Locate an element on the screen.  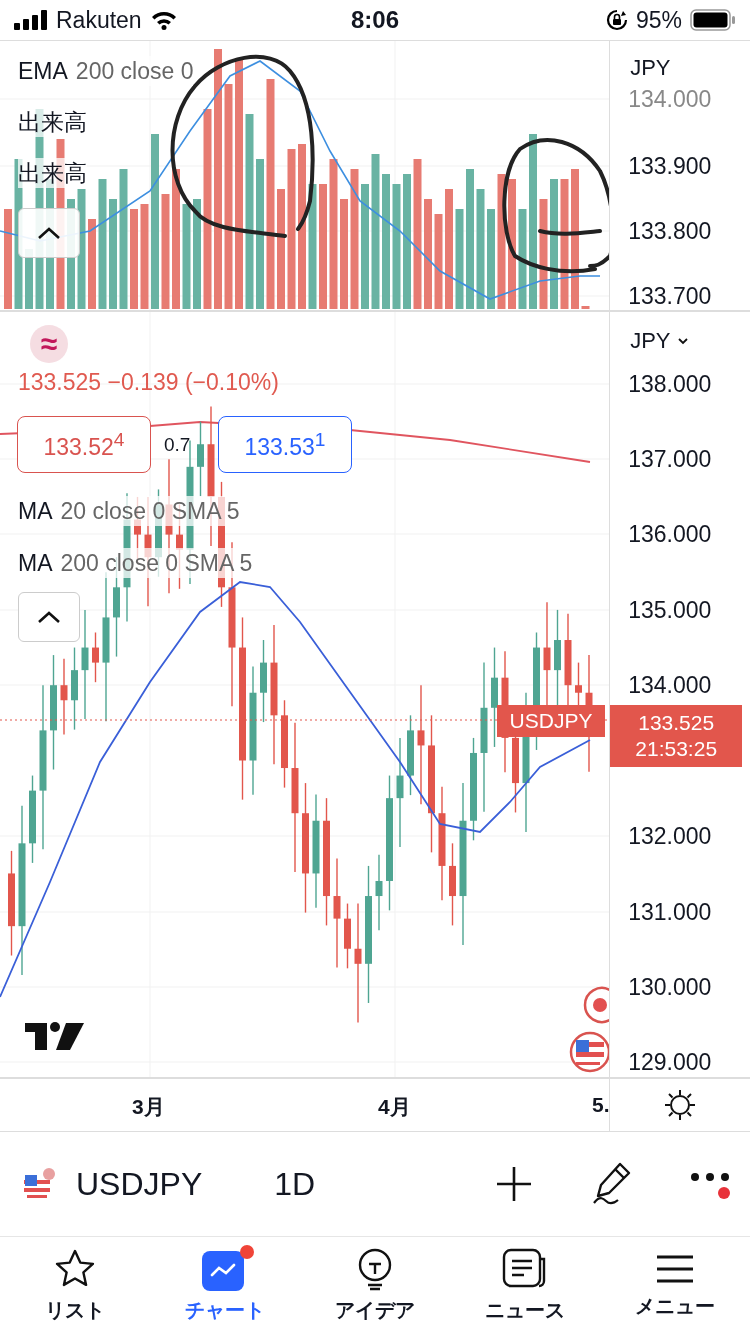
tab-item: チャート is located at coordinates (225, 1285).